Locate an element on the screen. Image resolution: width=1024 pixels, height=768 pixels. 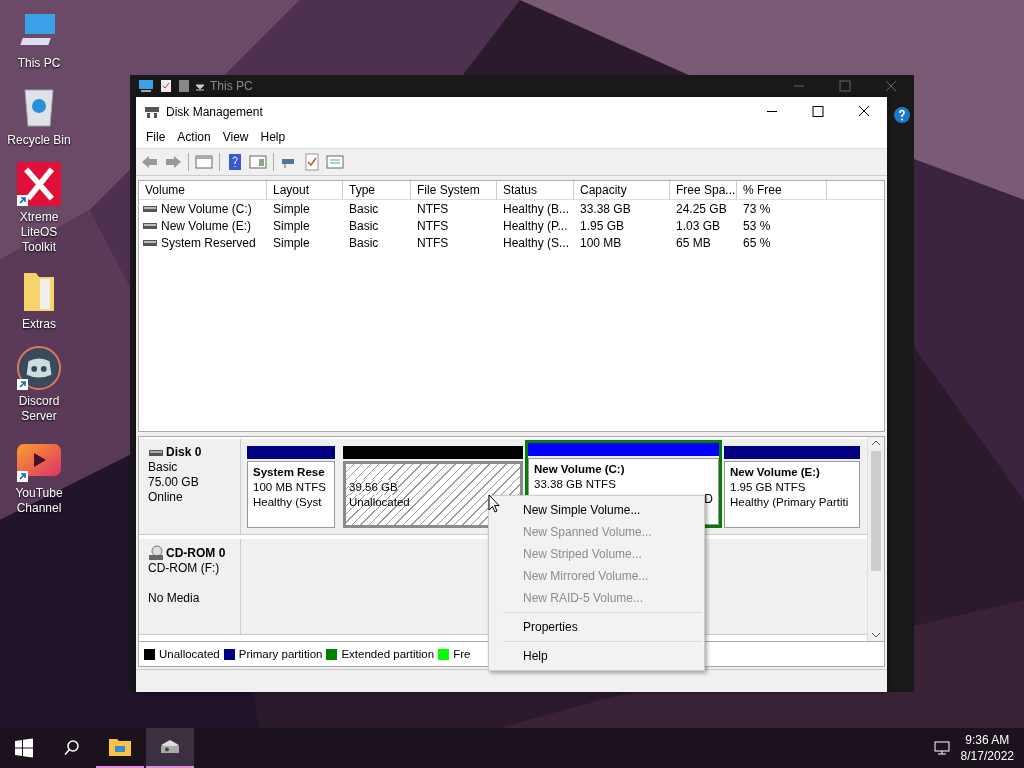
windows-logo-icon is located at coordinates (24, 748).